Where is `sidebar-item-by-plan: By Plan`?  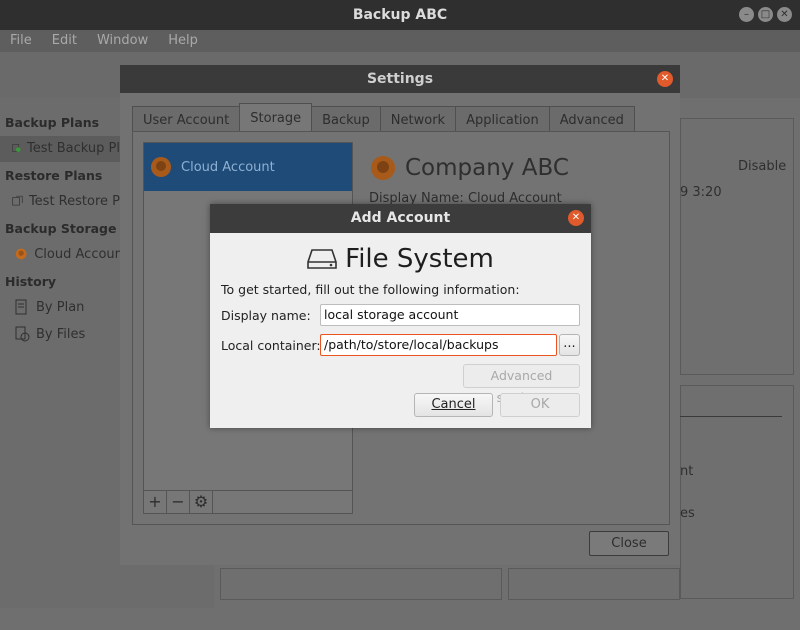
sidebar-item-by-plan: By Plan is located at coordinates (67, 307).